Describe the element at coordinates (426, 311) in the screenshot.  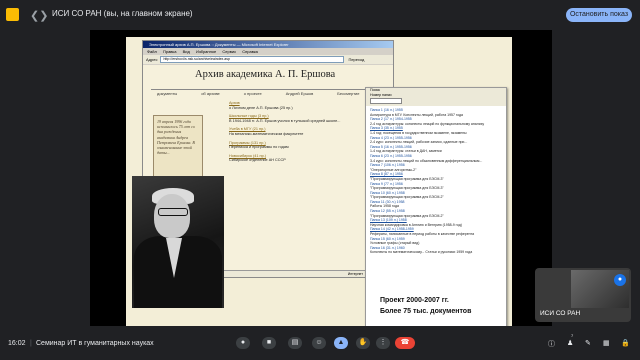
I see `caption-line-2: Более 75 тыс. документов` at that location.